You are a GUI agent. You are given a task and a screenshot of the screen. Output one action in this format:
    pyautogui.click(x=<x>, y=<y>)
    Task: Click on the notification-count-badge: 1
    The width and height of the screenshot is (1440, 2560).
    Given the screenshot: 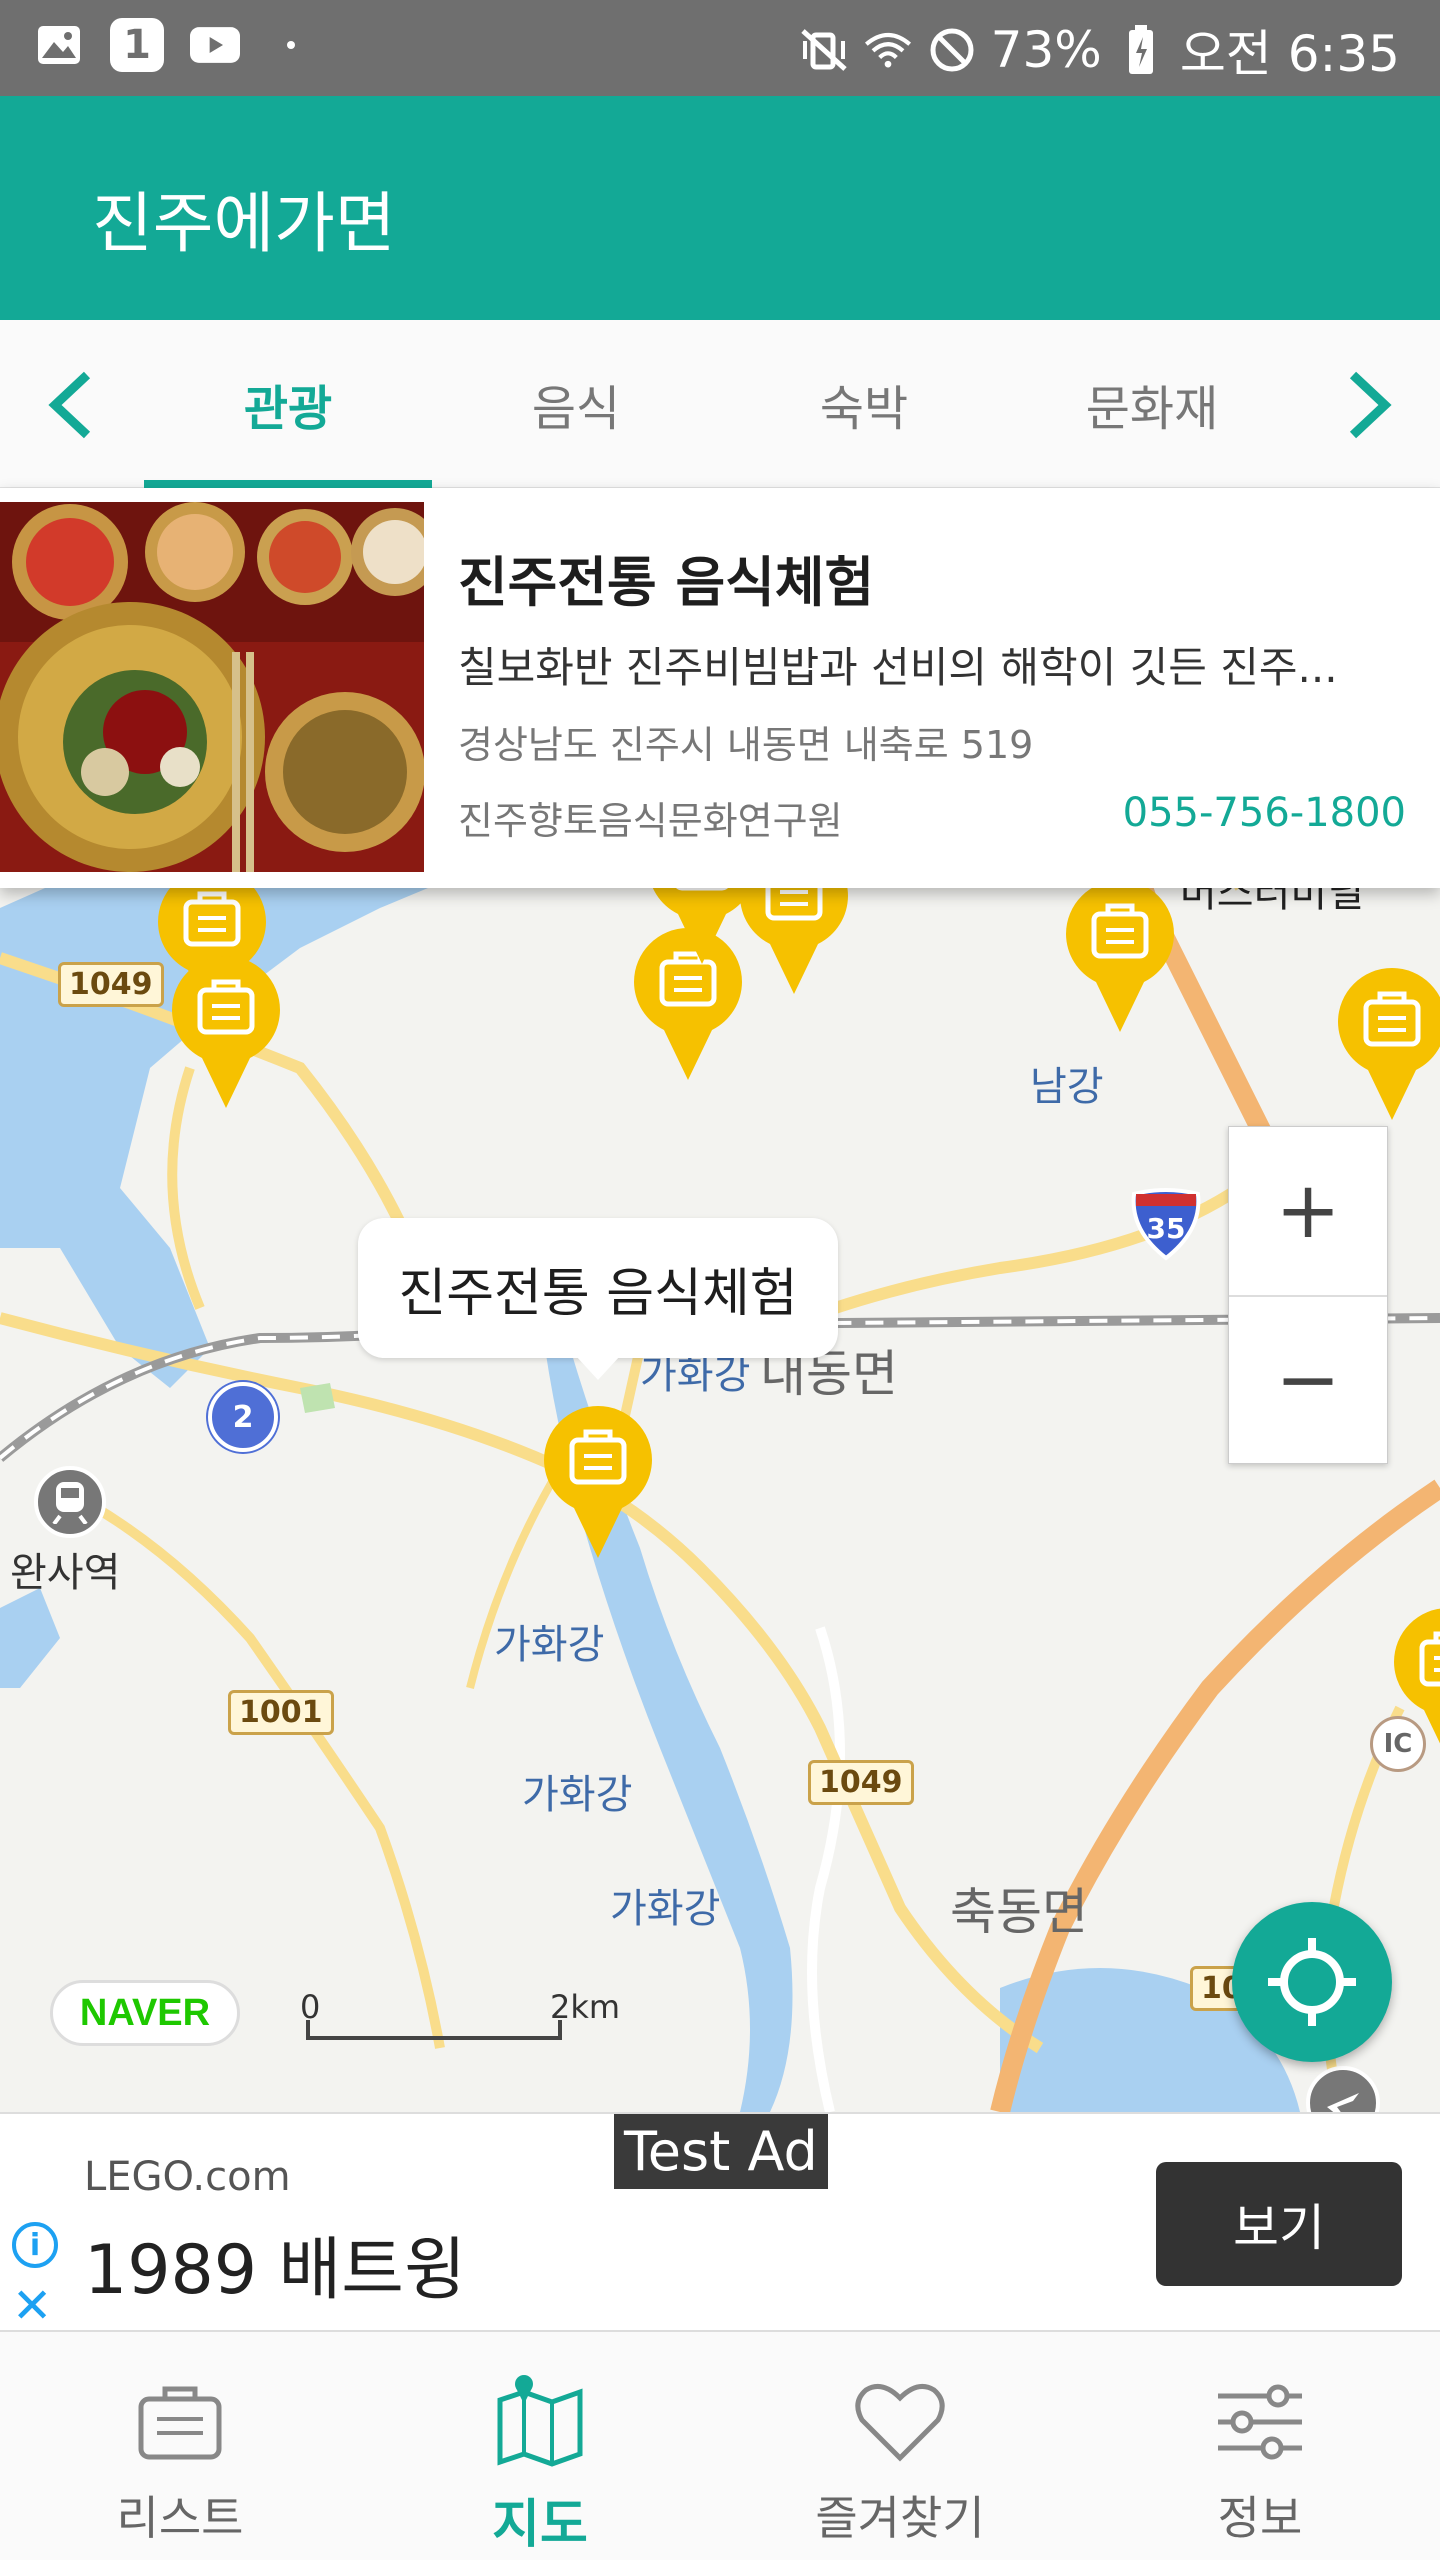 What is the action you would take?
    pyautogui.click(x=137, y=45)
    